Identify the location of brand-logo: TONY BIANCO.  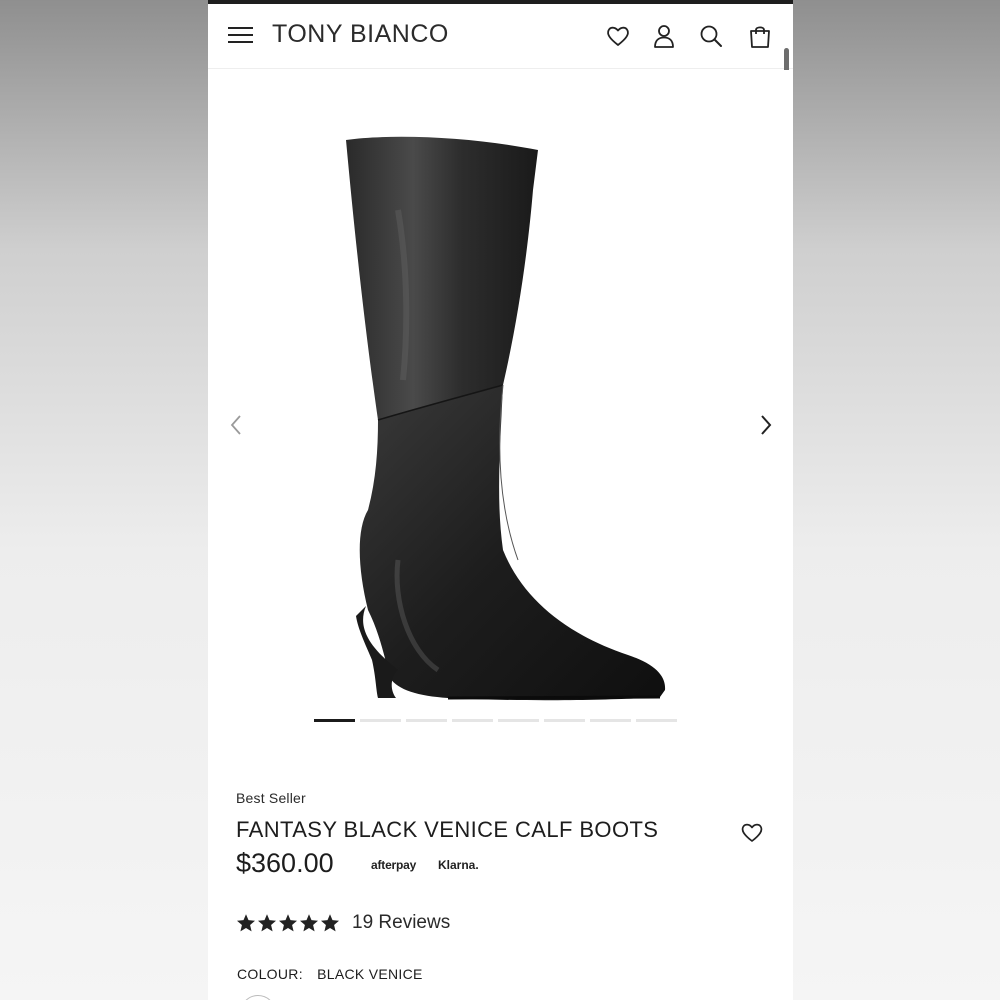
(360, 34).